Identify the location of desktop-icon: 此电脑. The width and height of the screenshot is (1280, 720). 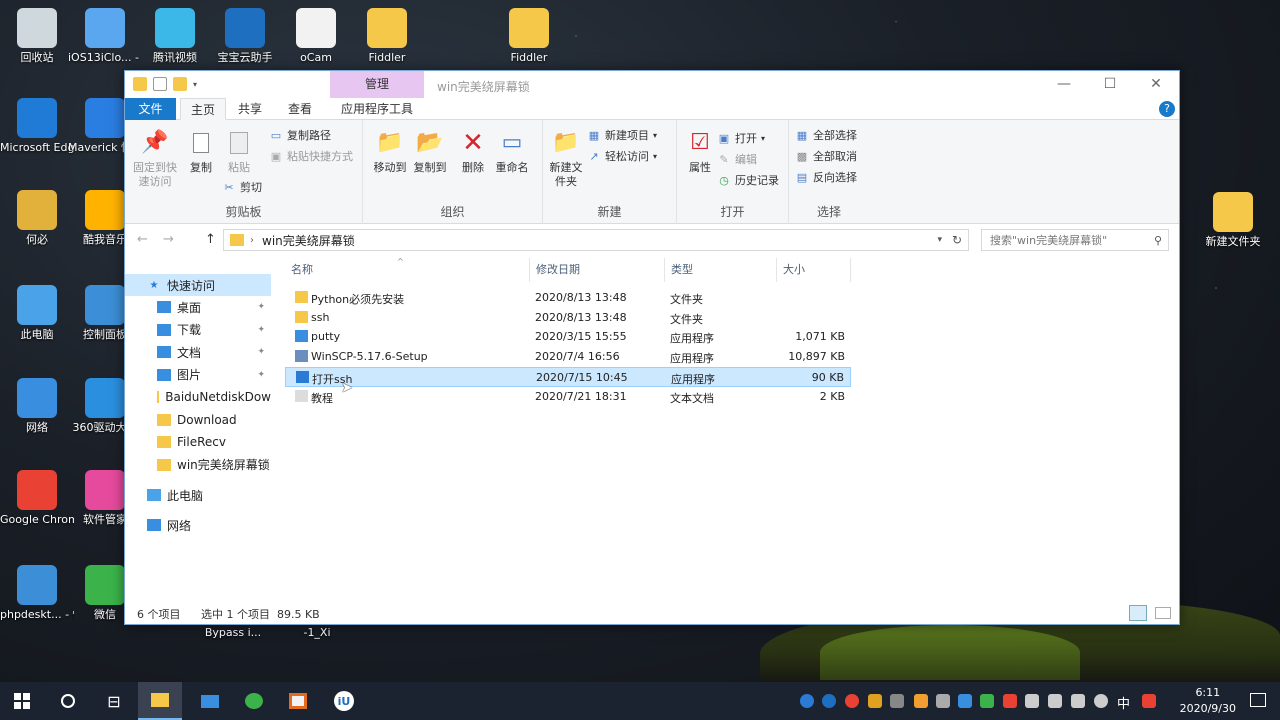
(37, 313).